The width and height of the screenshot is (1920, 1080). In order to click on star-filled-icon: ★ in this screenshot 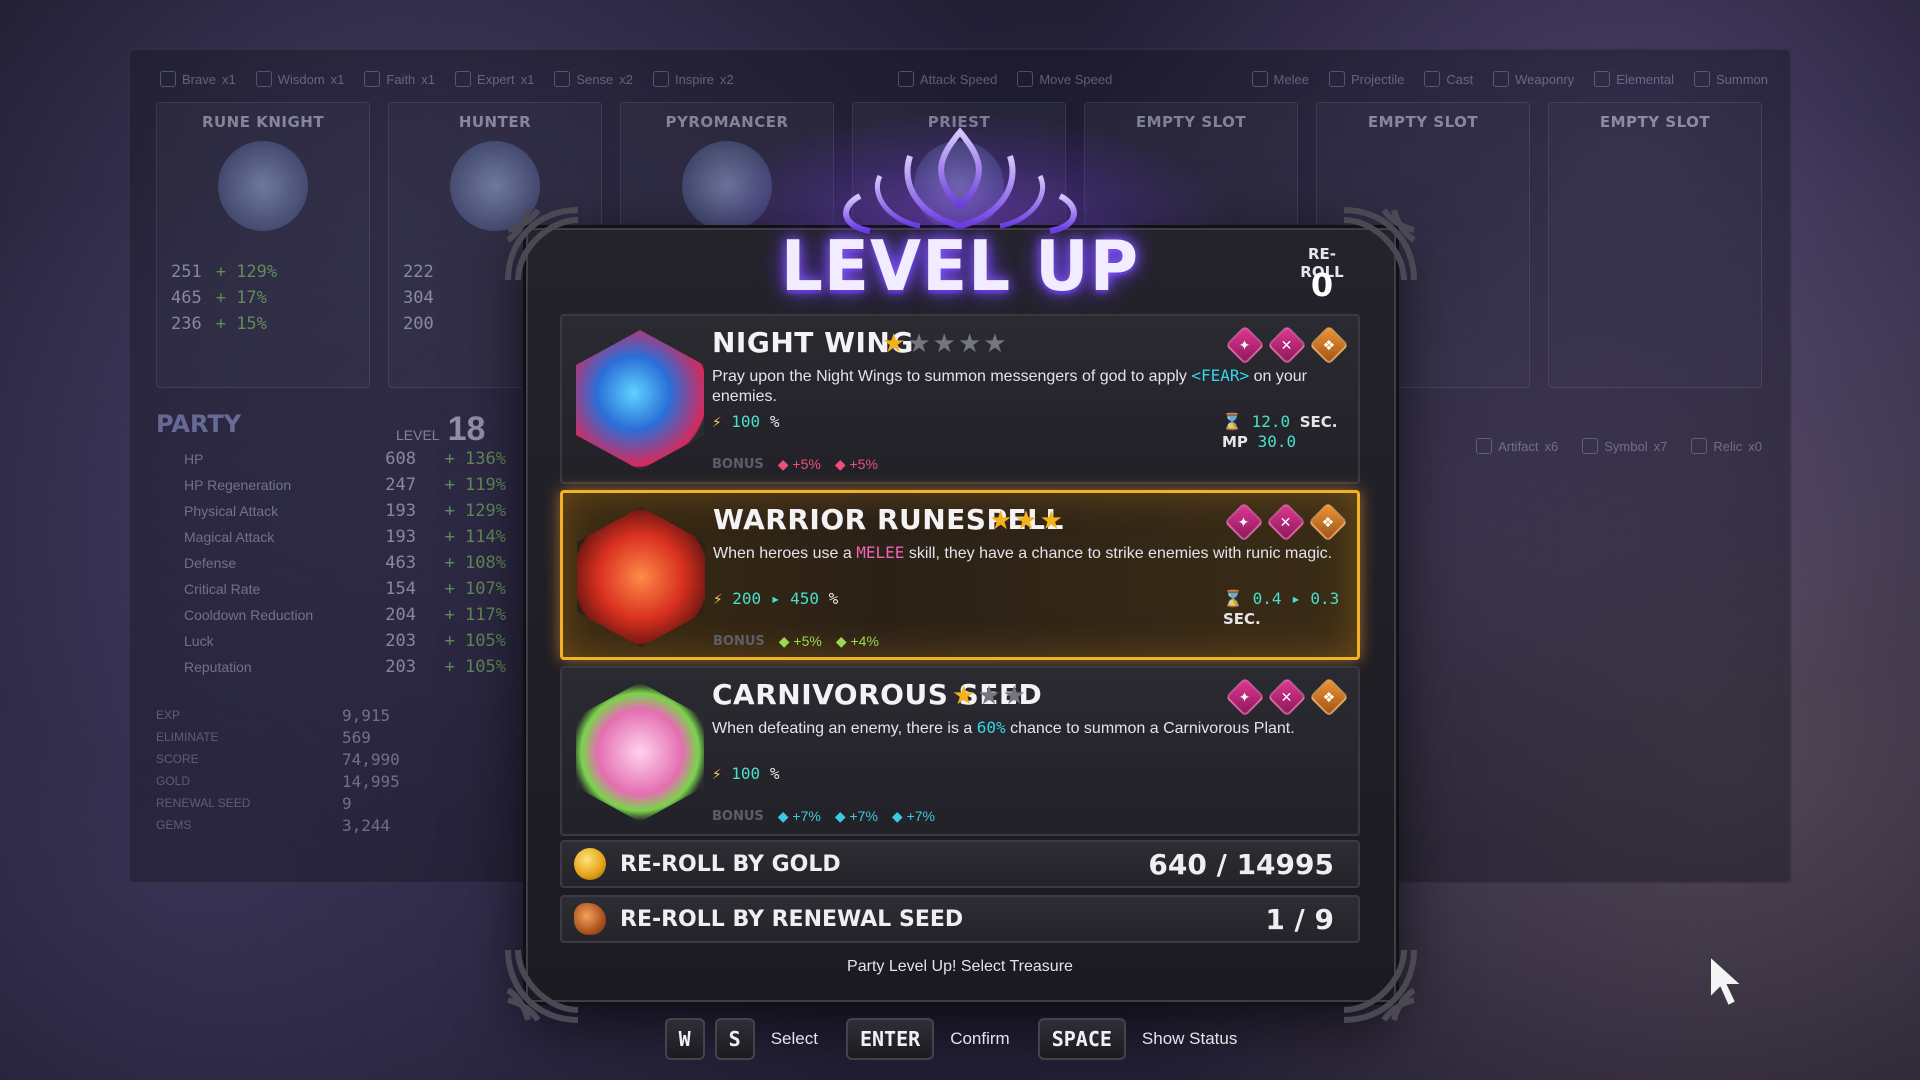, I will do `click(894, 343)`.